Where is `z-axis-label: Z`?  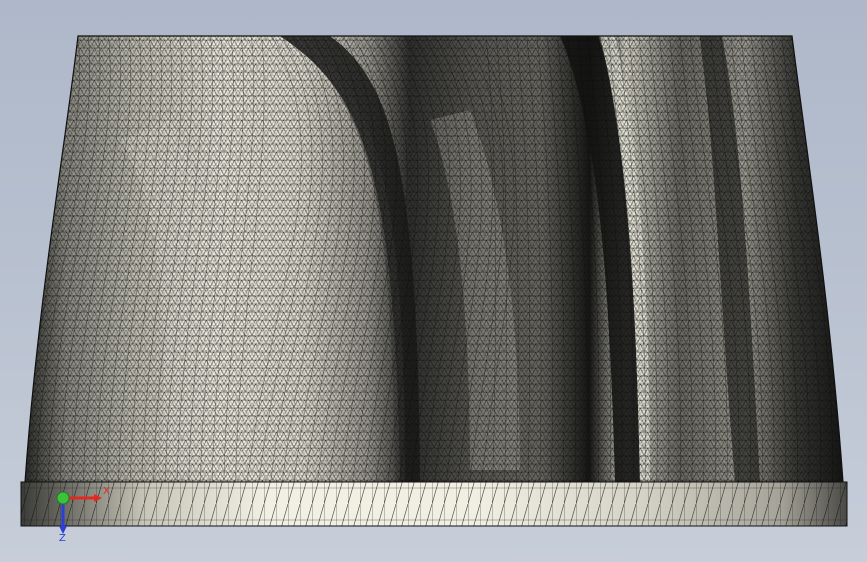
z-axis-label: Z is located at coordinates (62, 538).